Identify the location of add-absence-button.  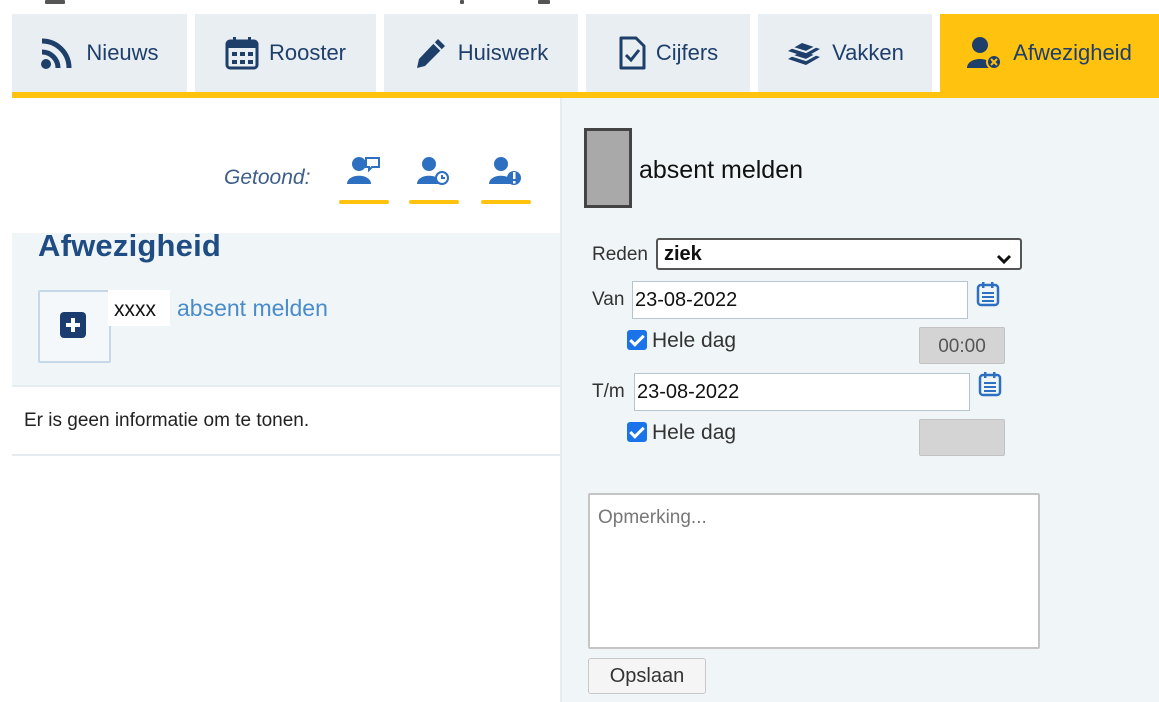
(74, 326).